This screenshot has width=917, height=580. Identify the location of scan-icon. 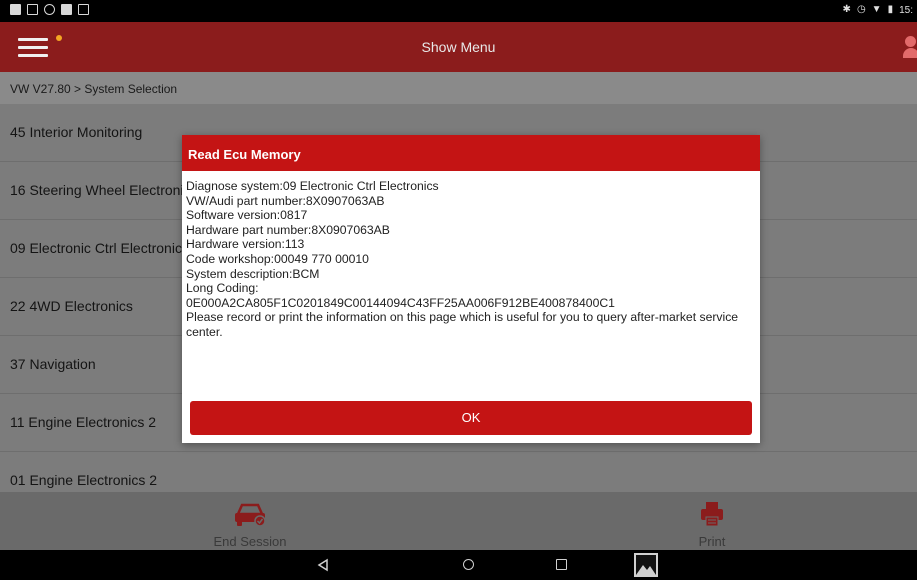
(83, 9).